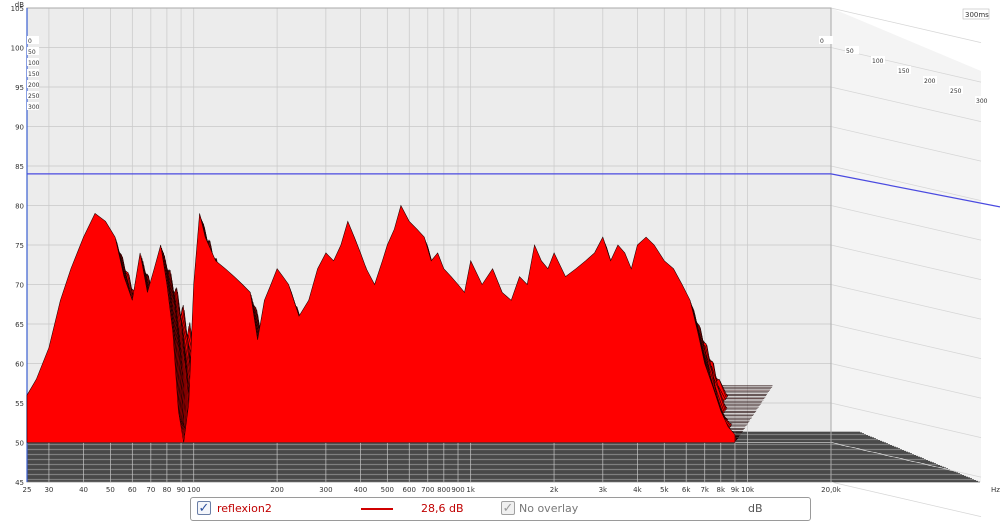 The height and width of the screenshot is (523, 1000). What do you see at coordinates (193, 490) in the screenshot?
I see `x-tick-label: 100` at bounding box center [193, 490].